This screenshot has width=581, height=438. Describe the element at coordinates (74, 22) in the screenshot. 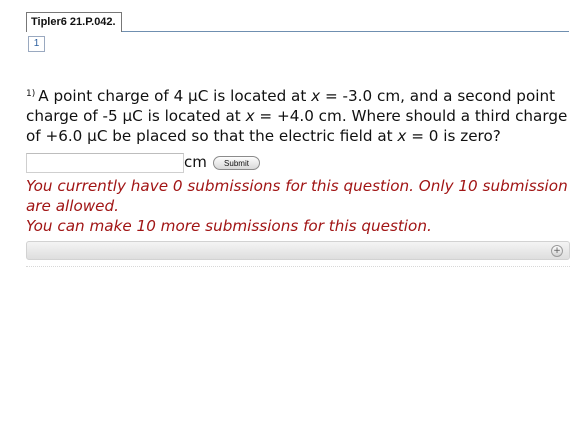

I see `assignment-tab: Tipler6 21.P.042.` at that location.